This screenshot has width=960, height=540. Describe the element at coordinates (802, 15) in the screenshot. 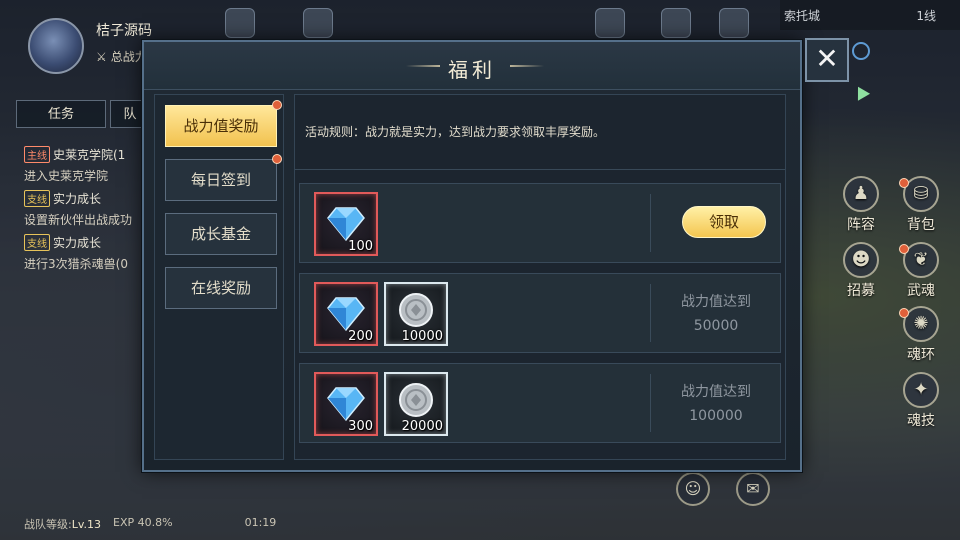

I see `map-name: 索托城` at that location.